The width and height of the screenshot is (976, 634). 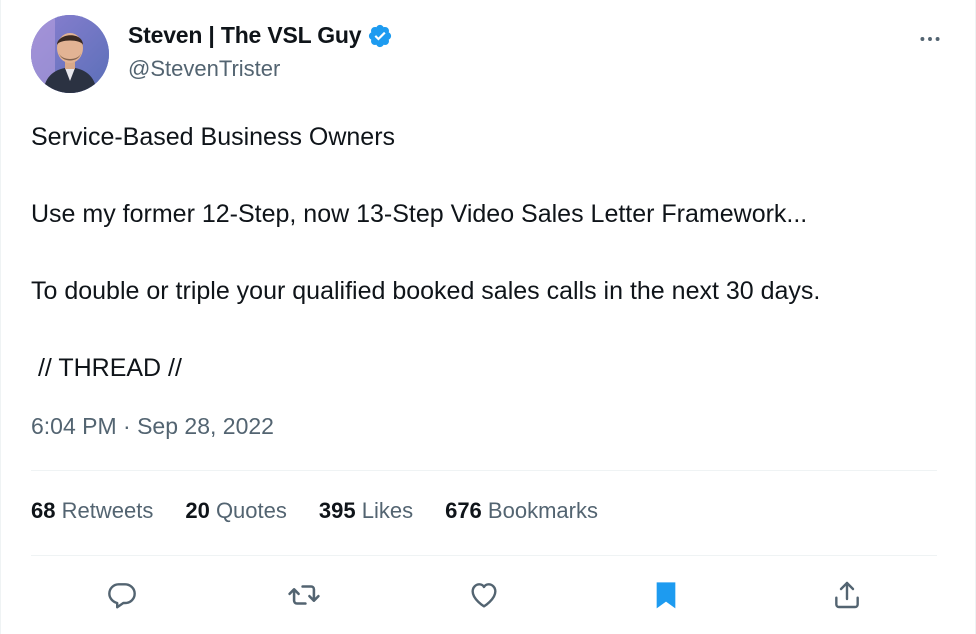 I want to click on retweets-count: 68, so click(x=43, y=510).